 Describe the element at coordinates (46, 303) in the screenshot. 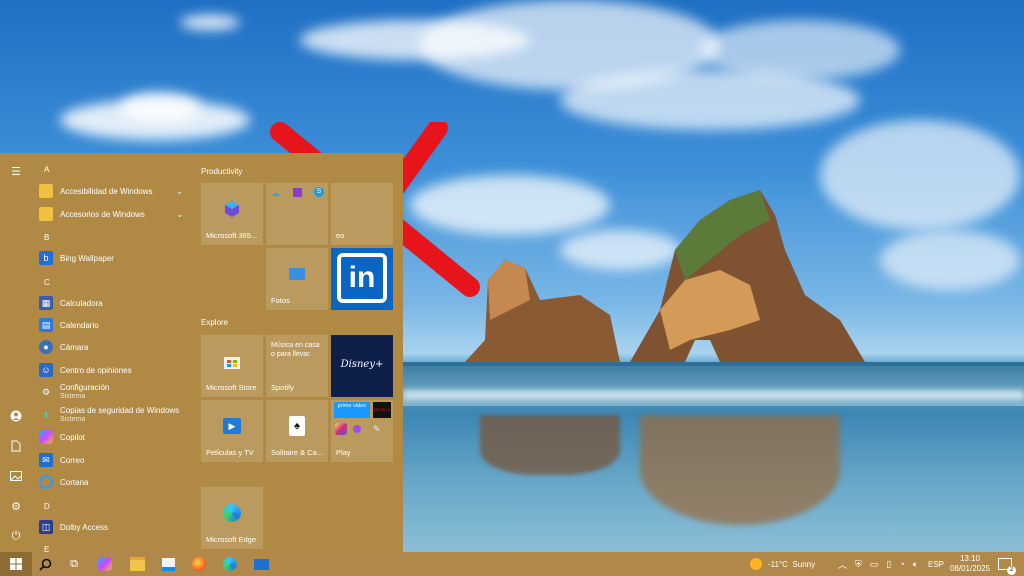

I see `calculator-icon: ▦` at that location.